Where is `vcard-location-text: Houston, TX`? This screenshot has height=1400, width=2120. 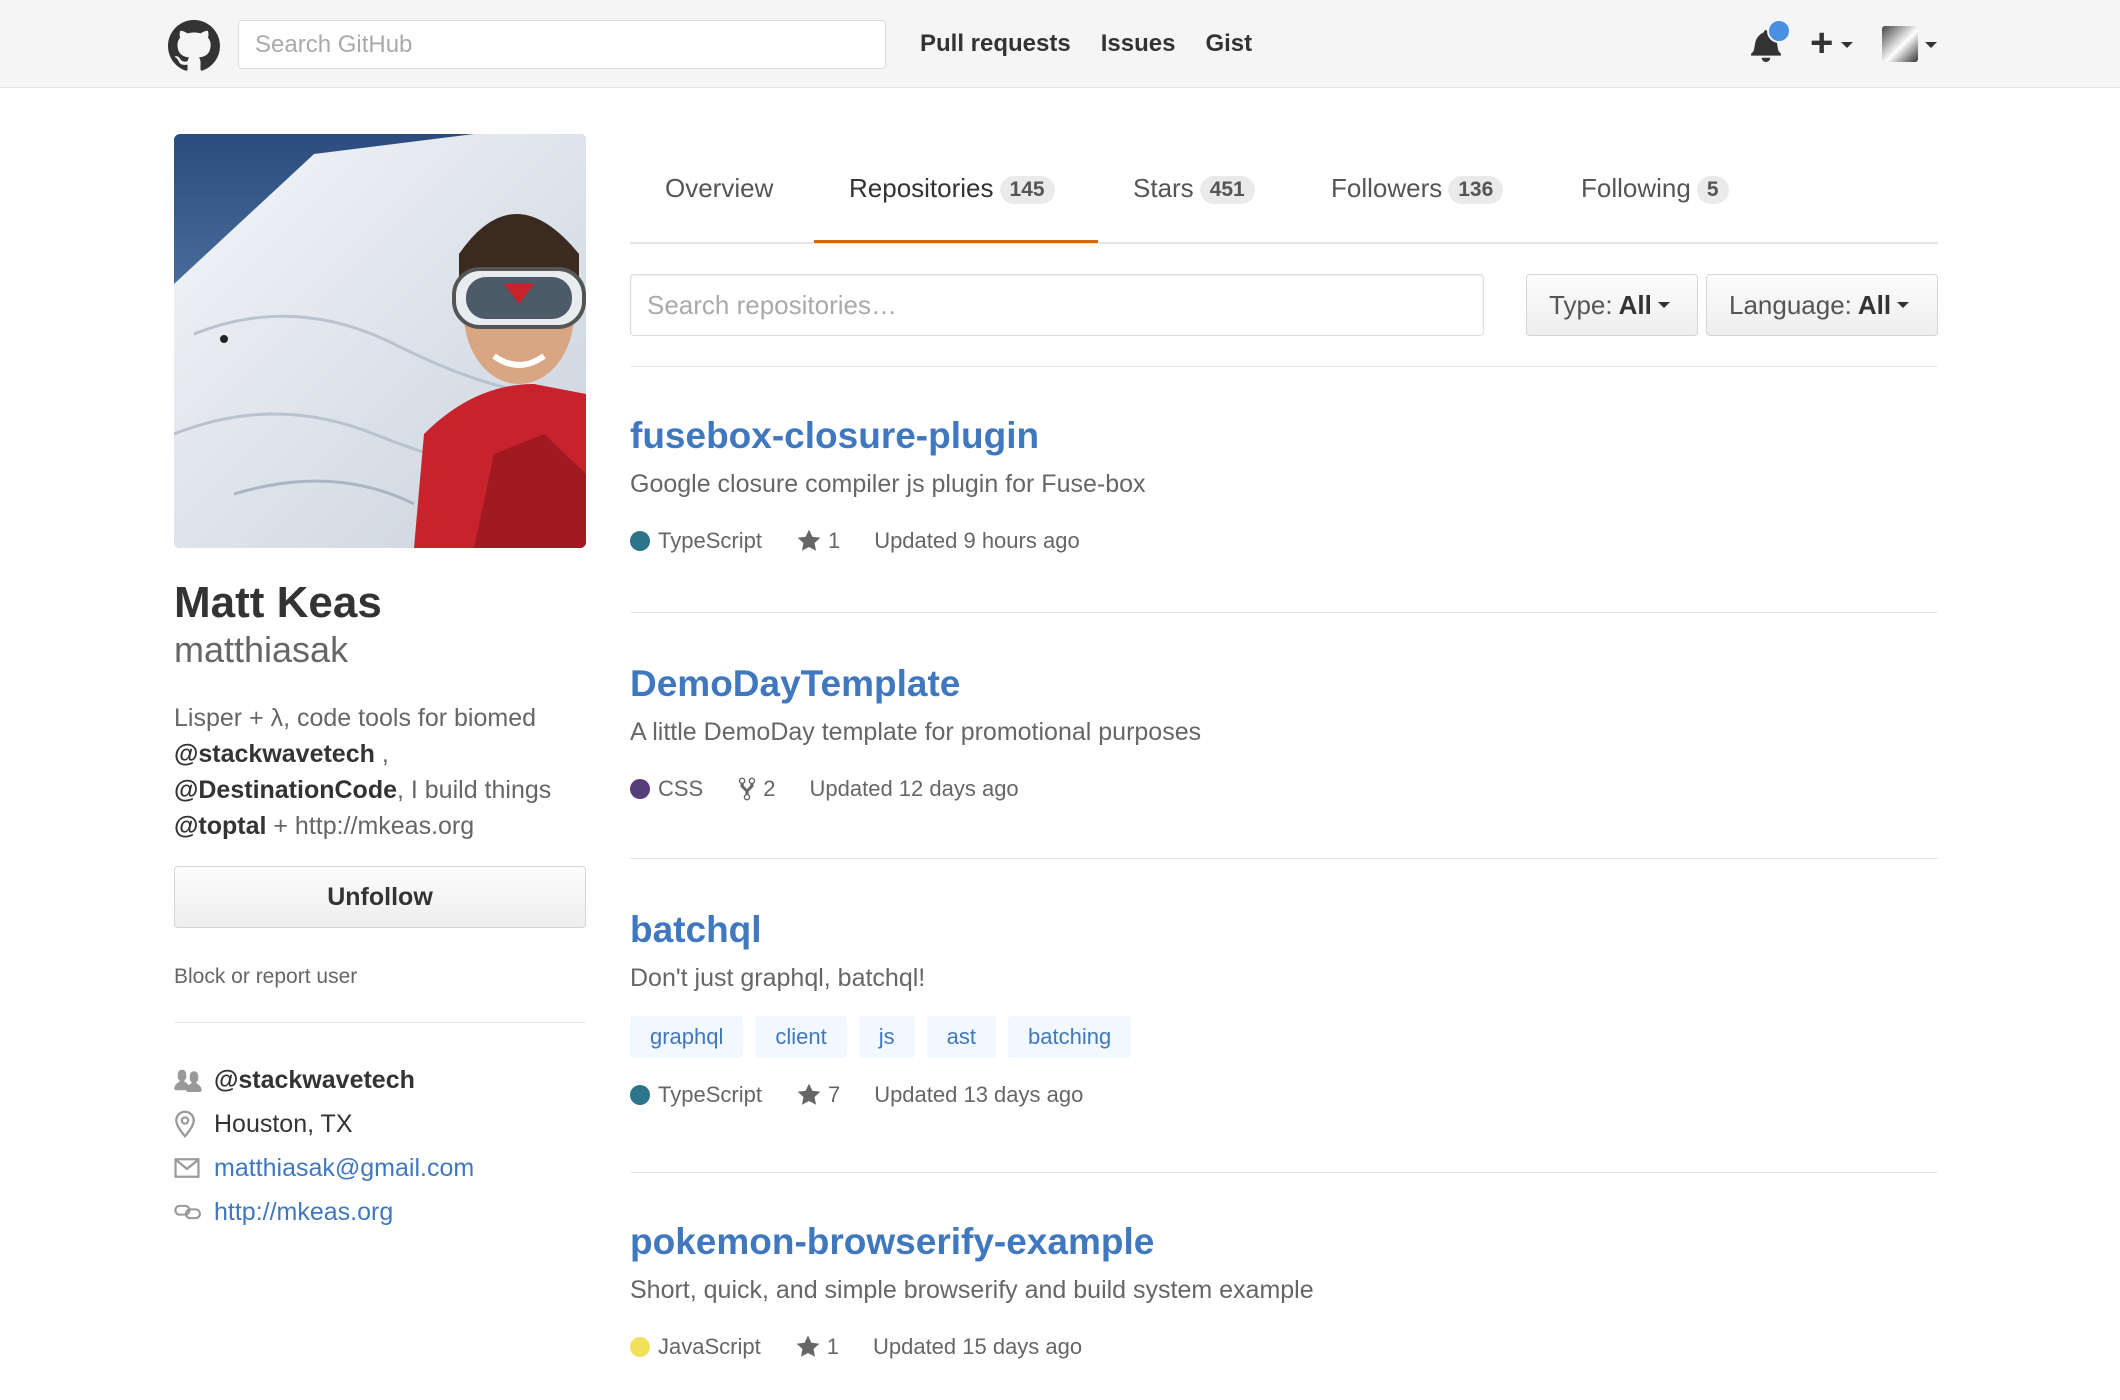
vcard-location-text: Houston, TX is located at coordinates (283, 1123).